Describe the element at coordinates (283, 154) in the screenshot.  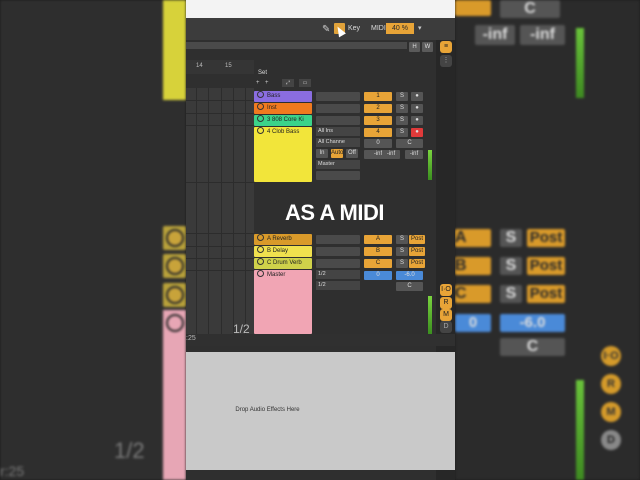
I see `track-header-clob-bass: 4 Clob Bass` at that location.